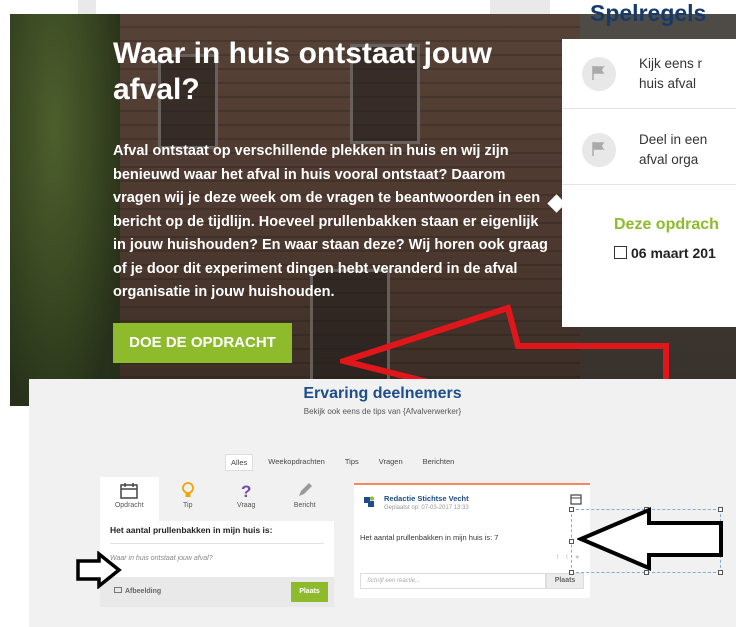 This screenshot has height=627, width=736. What do you see at coordinates (369, 502) in the screenshot?
I see `organization-logo-icon` at bounding box center [369, 502].